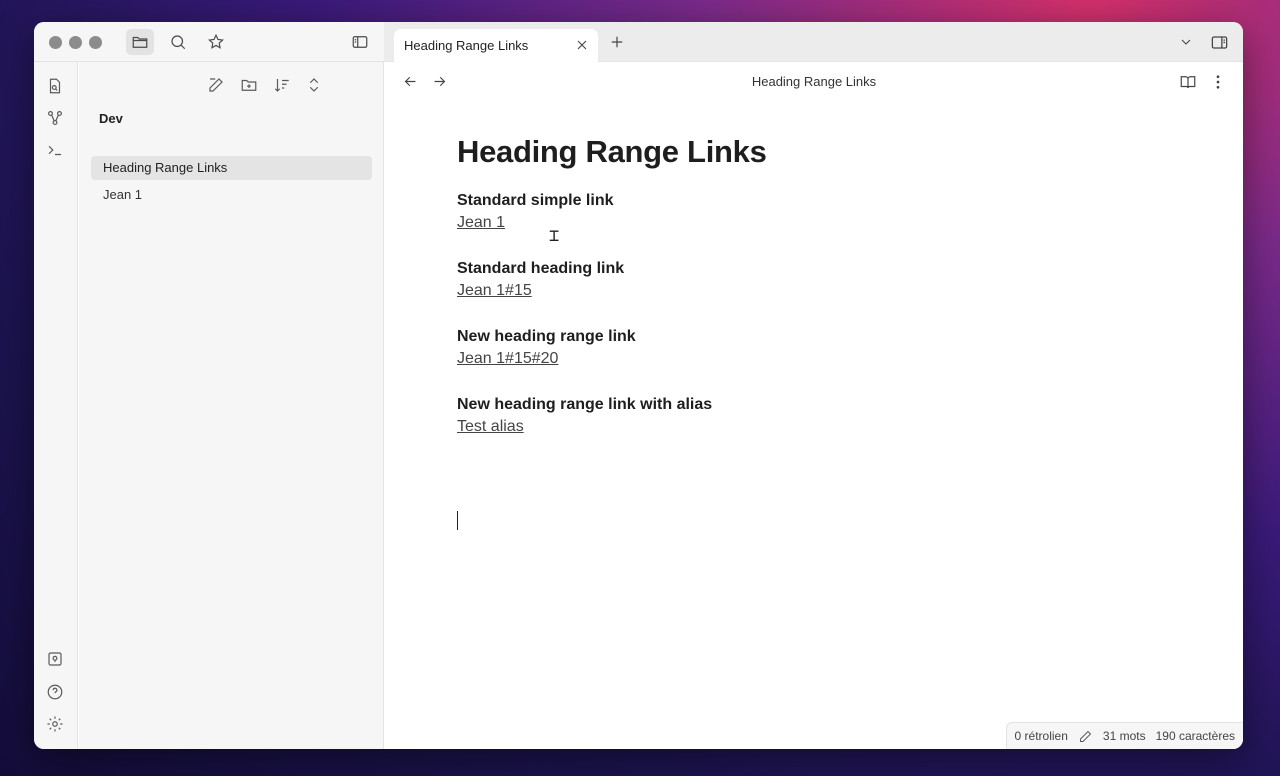 The width and height of the screenshot is (1280, 776). What do you see at coordinates (55, 42) in the screenshot?
I see `close-window-button` at bounding box center [55, 42].